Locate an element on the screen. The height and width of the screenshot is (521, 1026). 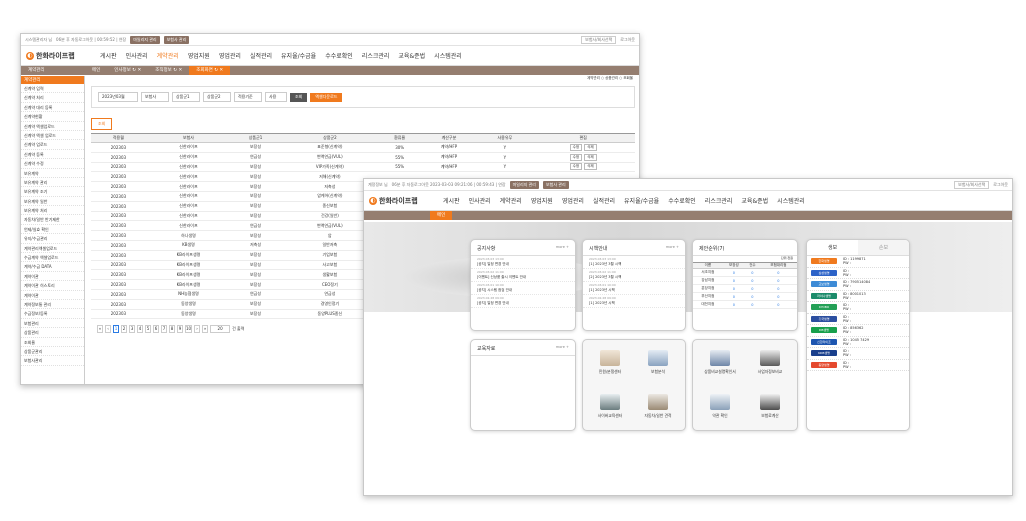
table-row: 202303 신한라이프 연금성 변액연금(VUL) 55% 계약/HFP Y 수정 삭제 is located at coordinates (363, 157).